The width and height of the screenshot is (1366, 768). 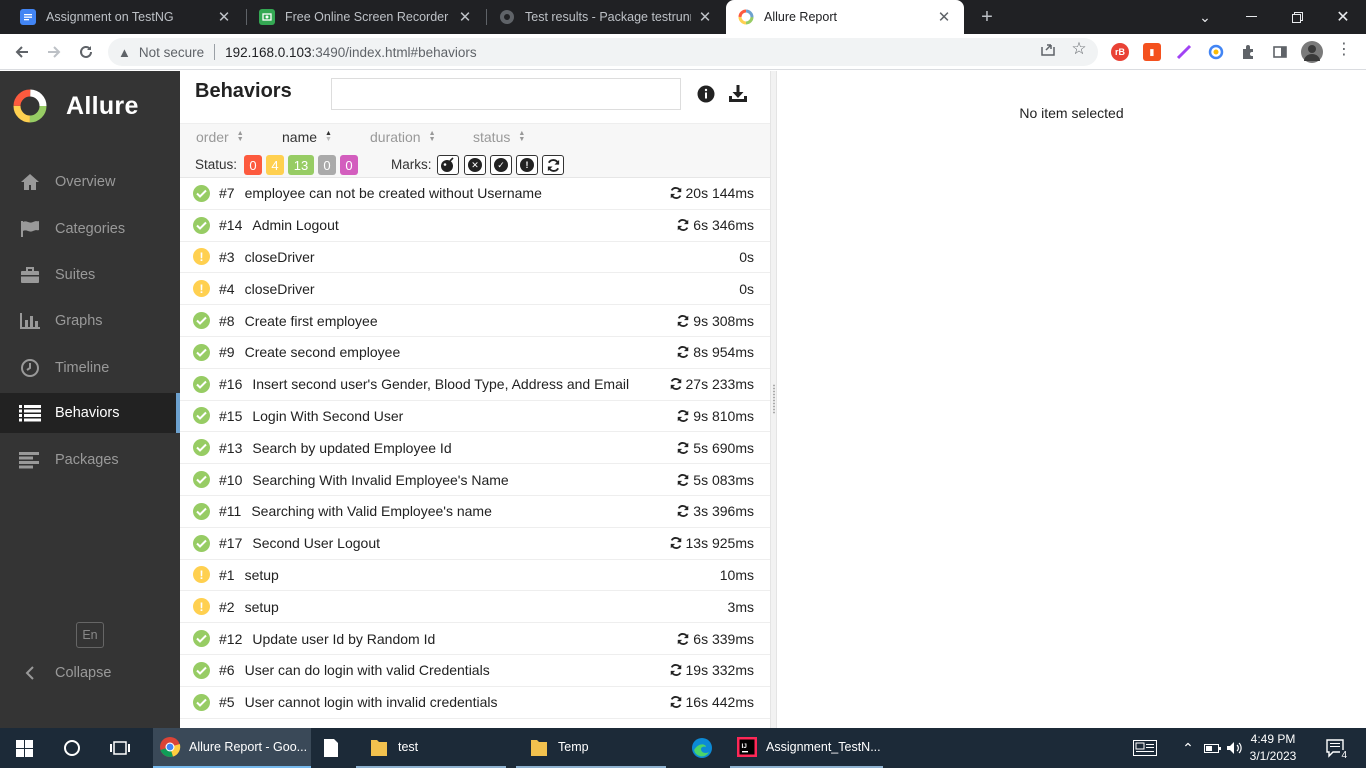 What do you see at coordinates (30, 368) in the screenshot?
I see `clock-icon` at bounding box center [30, 368].